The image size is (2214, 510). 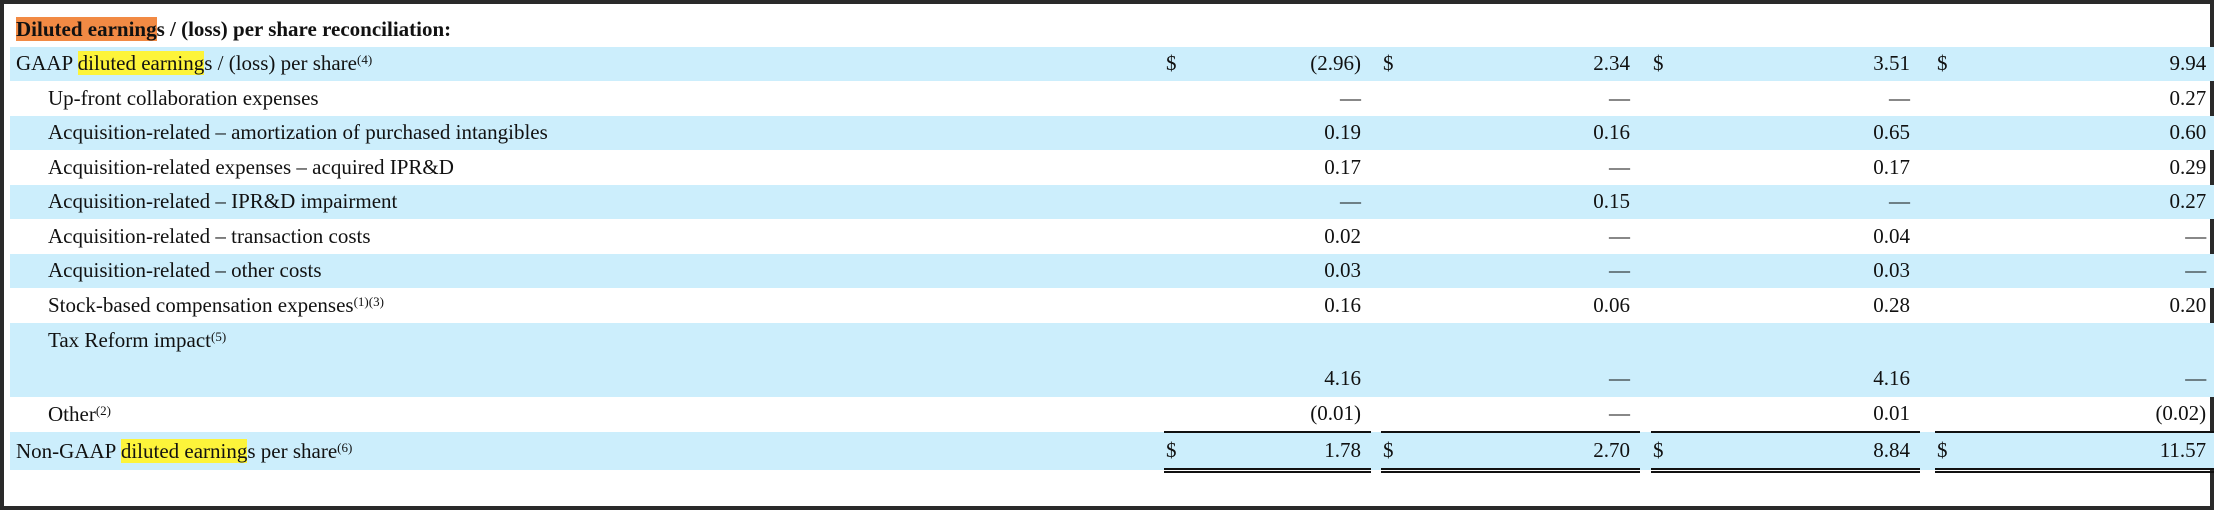 I want to click on adjustment-value: 0.28, so click(x=1891, y=304).